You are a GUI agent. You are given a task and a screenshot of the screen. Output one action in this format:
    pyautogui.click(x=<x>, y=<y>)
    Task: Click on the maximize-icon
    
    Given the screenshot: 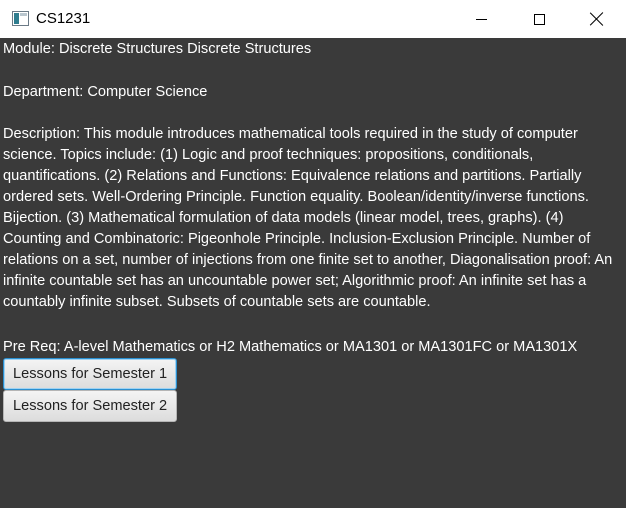 What is the action you would take?
    pyautogui.click(x=539, y=19)
    